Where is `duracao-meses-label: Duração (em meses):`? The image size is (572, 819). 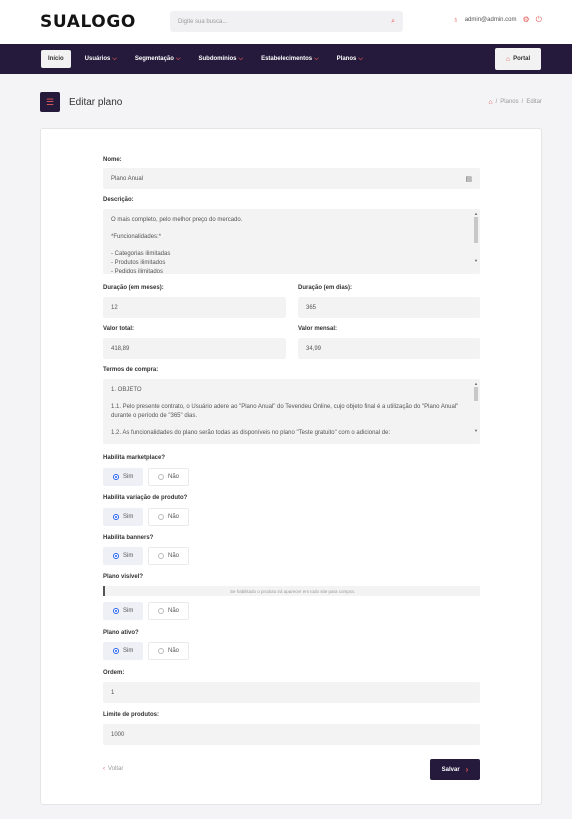
duracao-meses-label: Duração (em meses): is located at coordinates (133, 288).